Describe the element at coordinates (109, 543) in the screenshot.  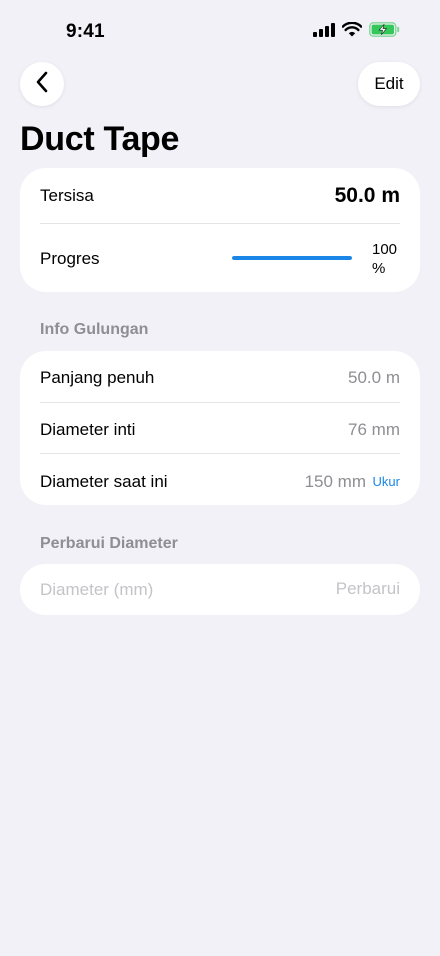
I see `update-diameter-header: Perbarui Diameter` at that location.